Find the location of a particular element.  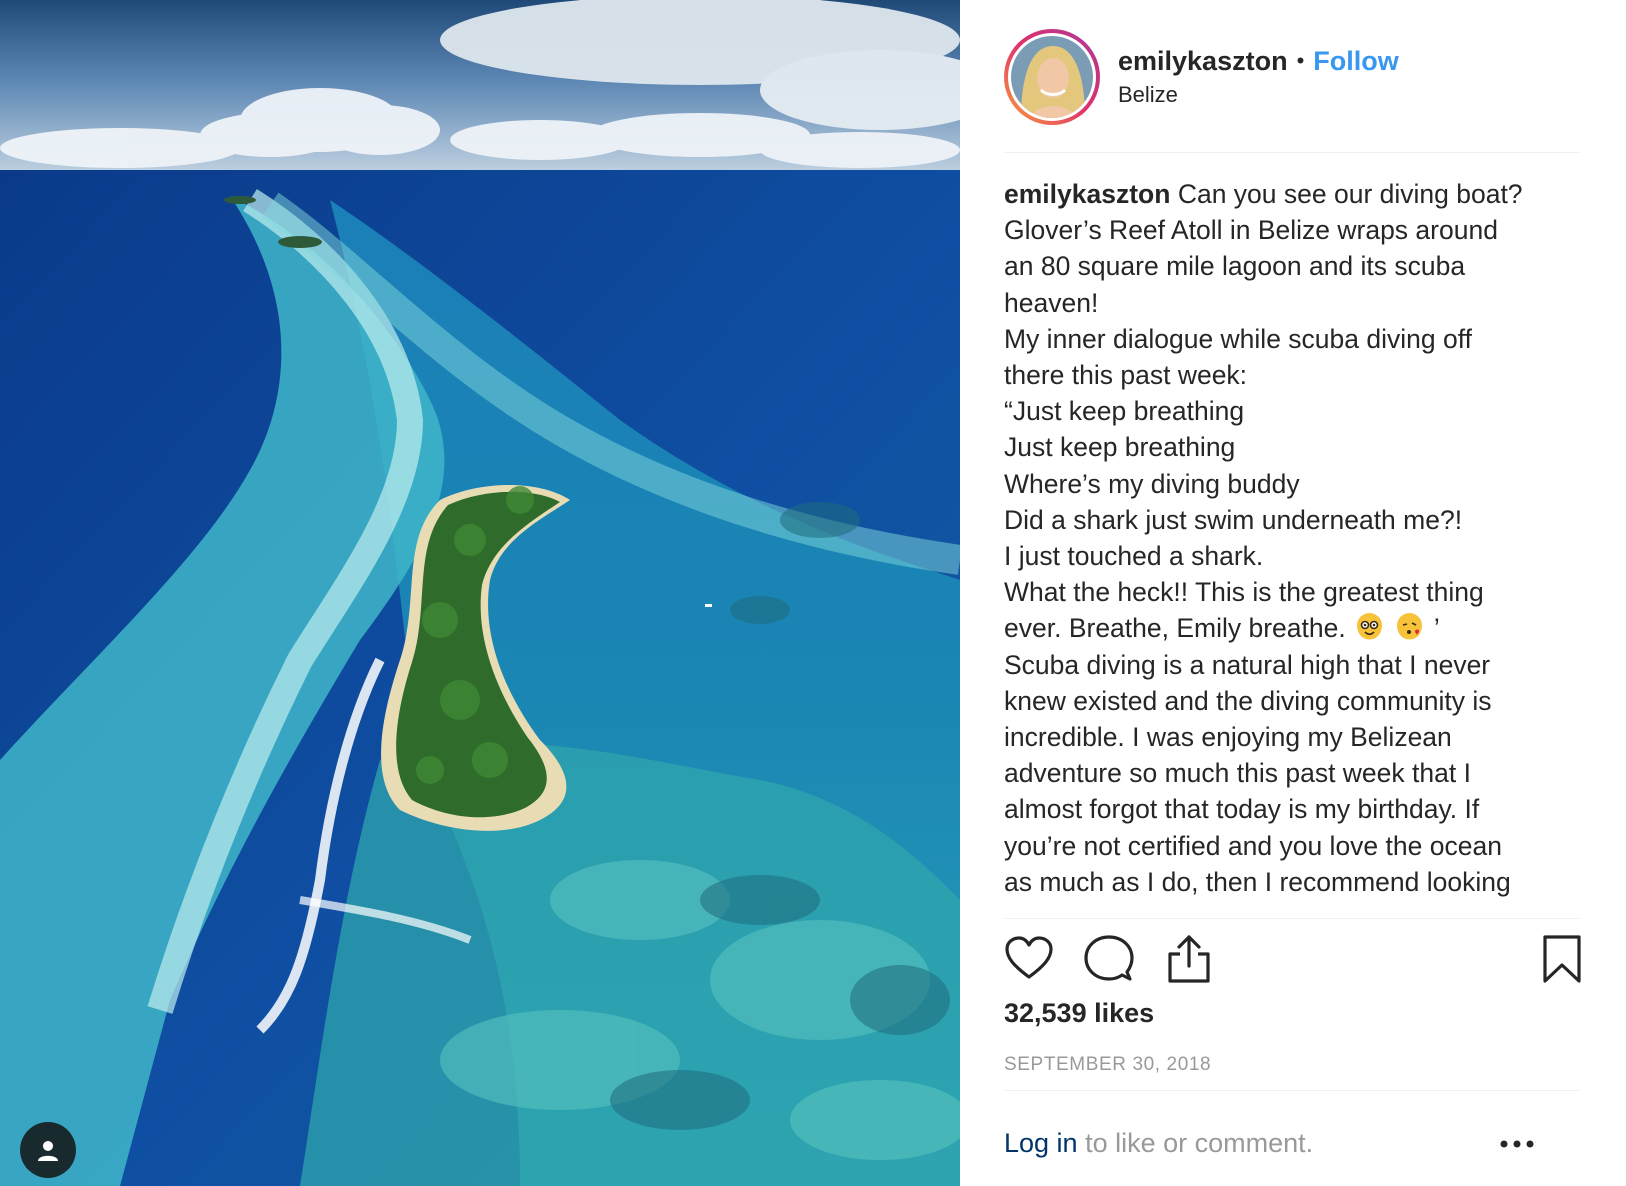

caption-line: ever. Breathe, Emily breathe. is located at coordinates (1175, 628).